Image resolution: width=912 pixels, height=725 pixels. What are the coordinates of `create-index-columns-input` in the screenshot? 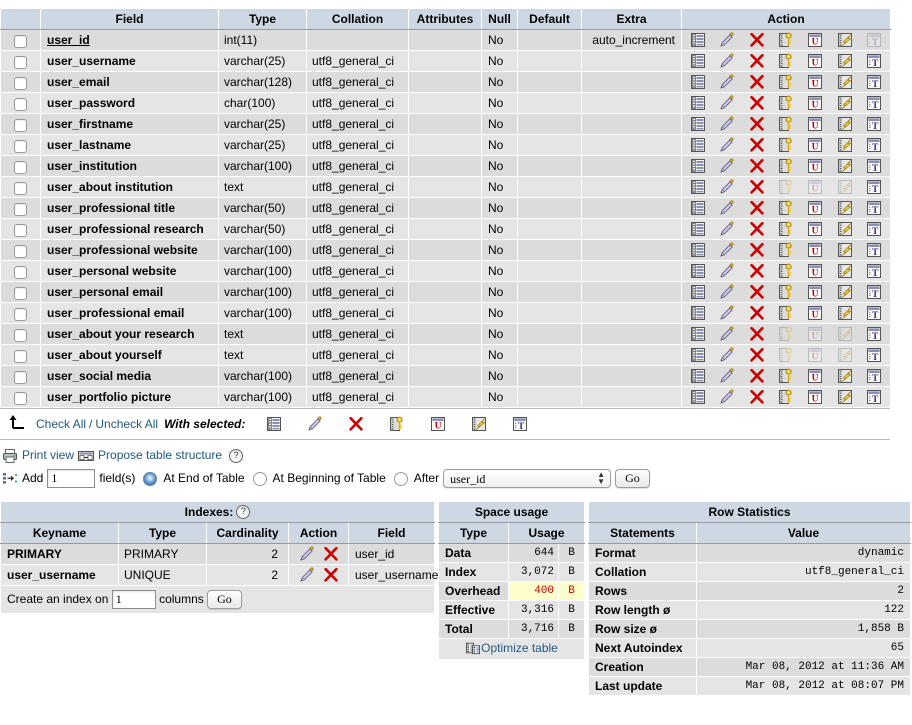 It's located at (133, 600).